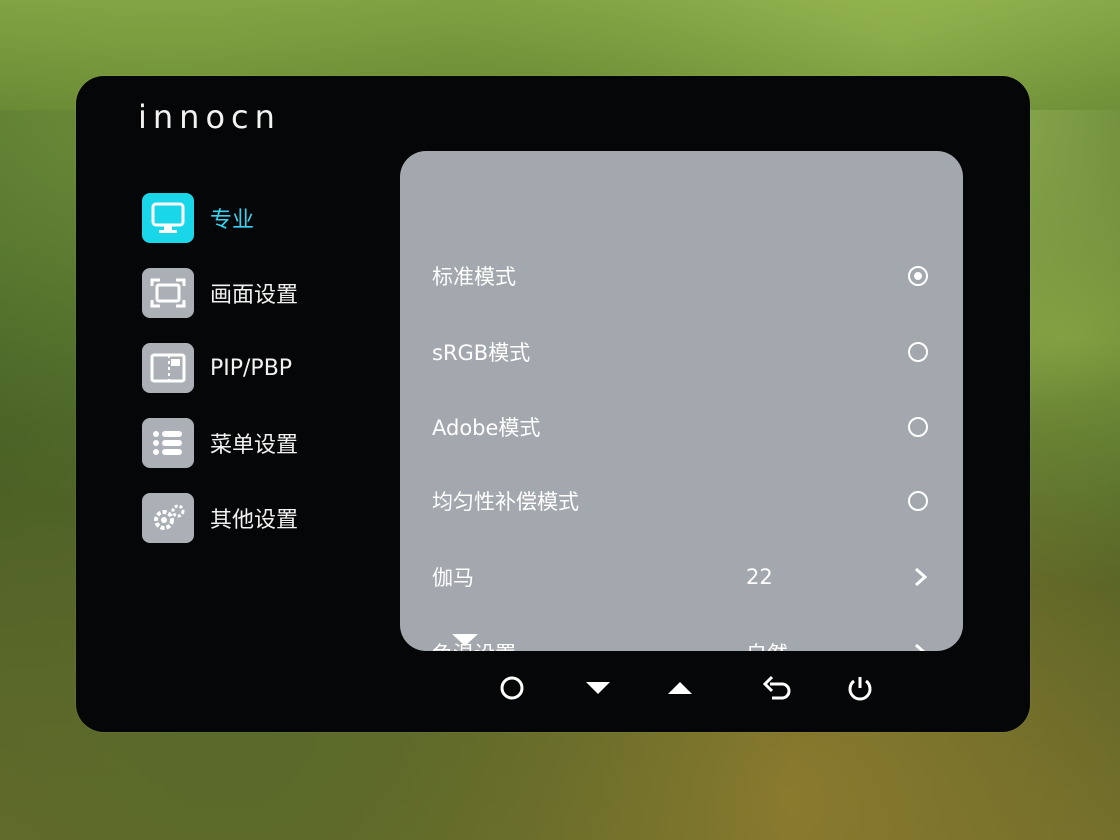  Describe the element at coordinates (681, 501) in the screenshot. I see `option-uniformity-mode: 均匀性补偿模式` at that location.